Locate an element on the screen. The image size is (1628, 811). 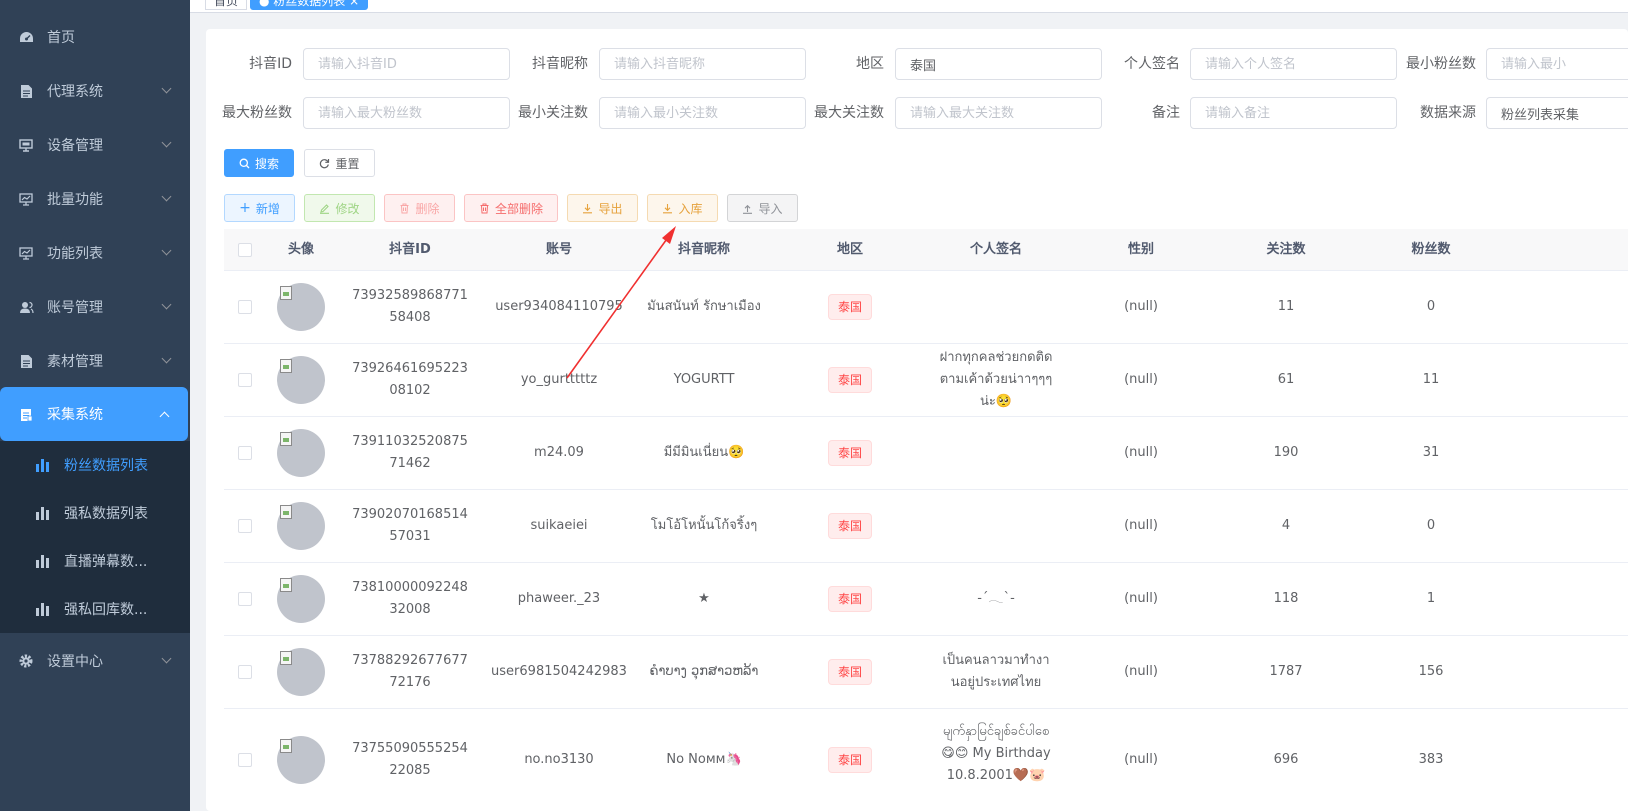
sidebar-item-material-management: 素材管理 is located at coordinates (95, 361).